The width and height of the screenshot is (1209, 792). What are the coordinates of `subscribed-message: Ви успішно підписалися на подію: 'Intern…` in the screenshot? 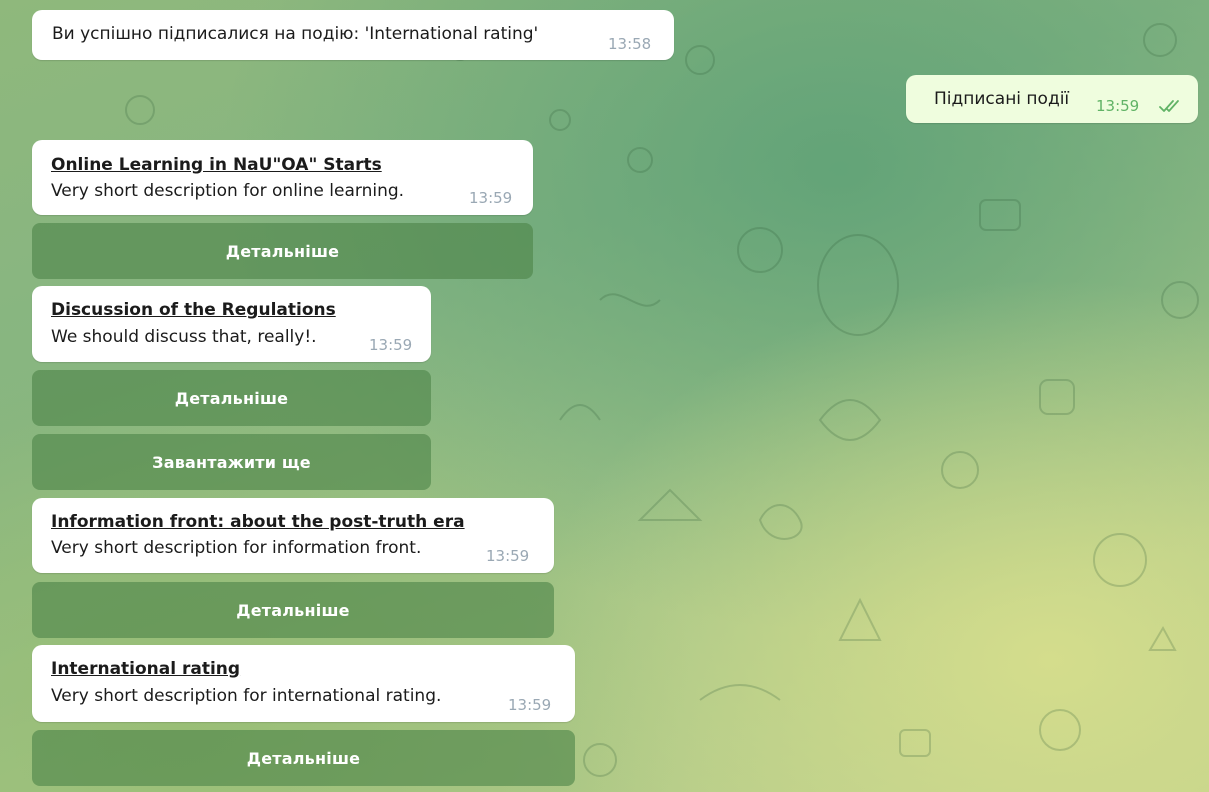 It's located at (353, 35).